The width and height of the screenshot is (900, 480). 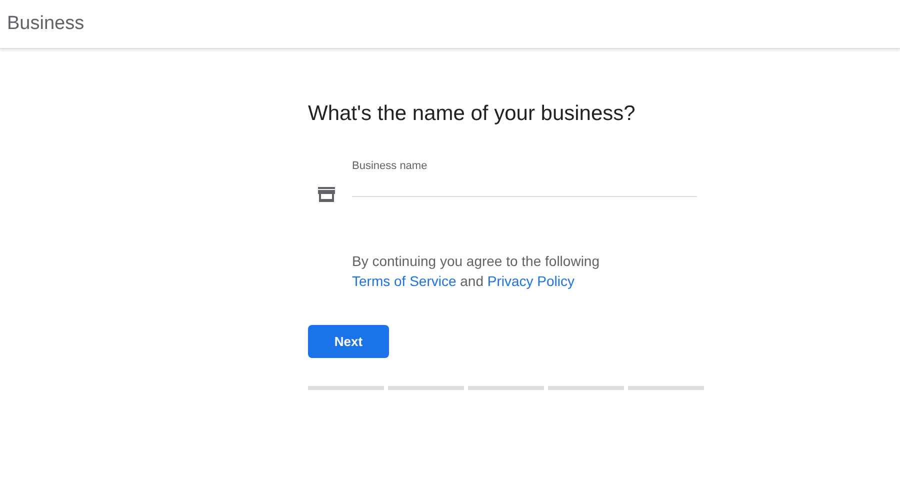 What do you see at coordinates (45, 24) in the screenshot?
I see `app-title: Business` at bounding box center [45, 24].